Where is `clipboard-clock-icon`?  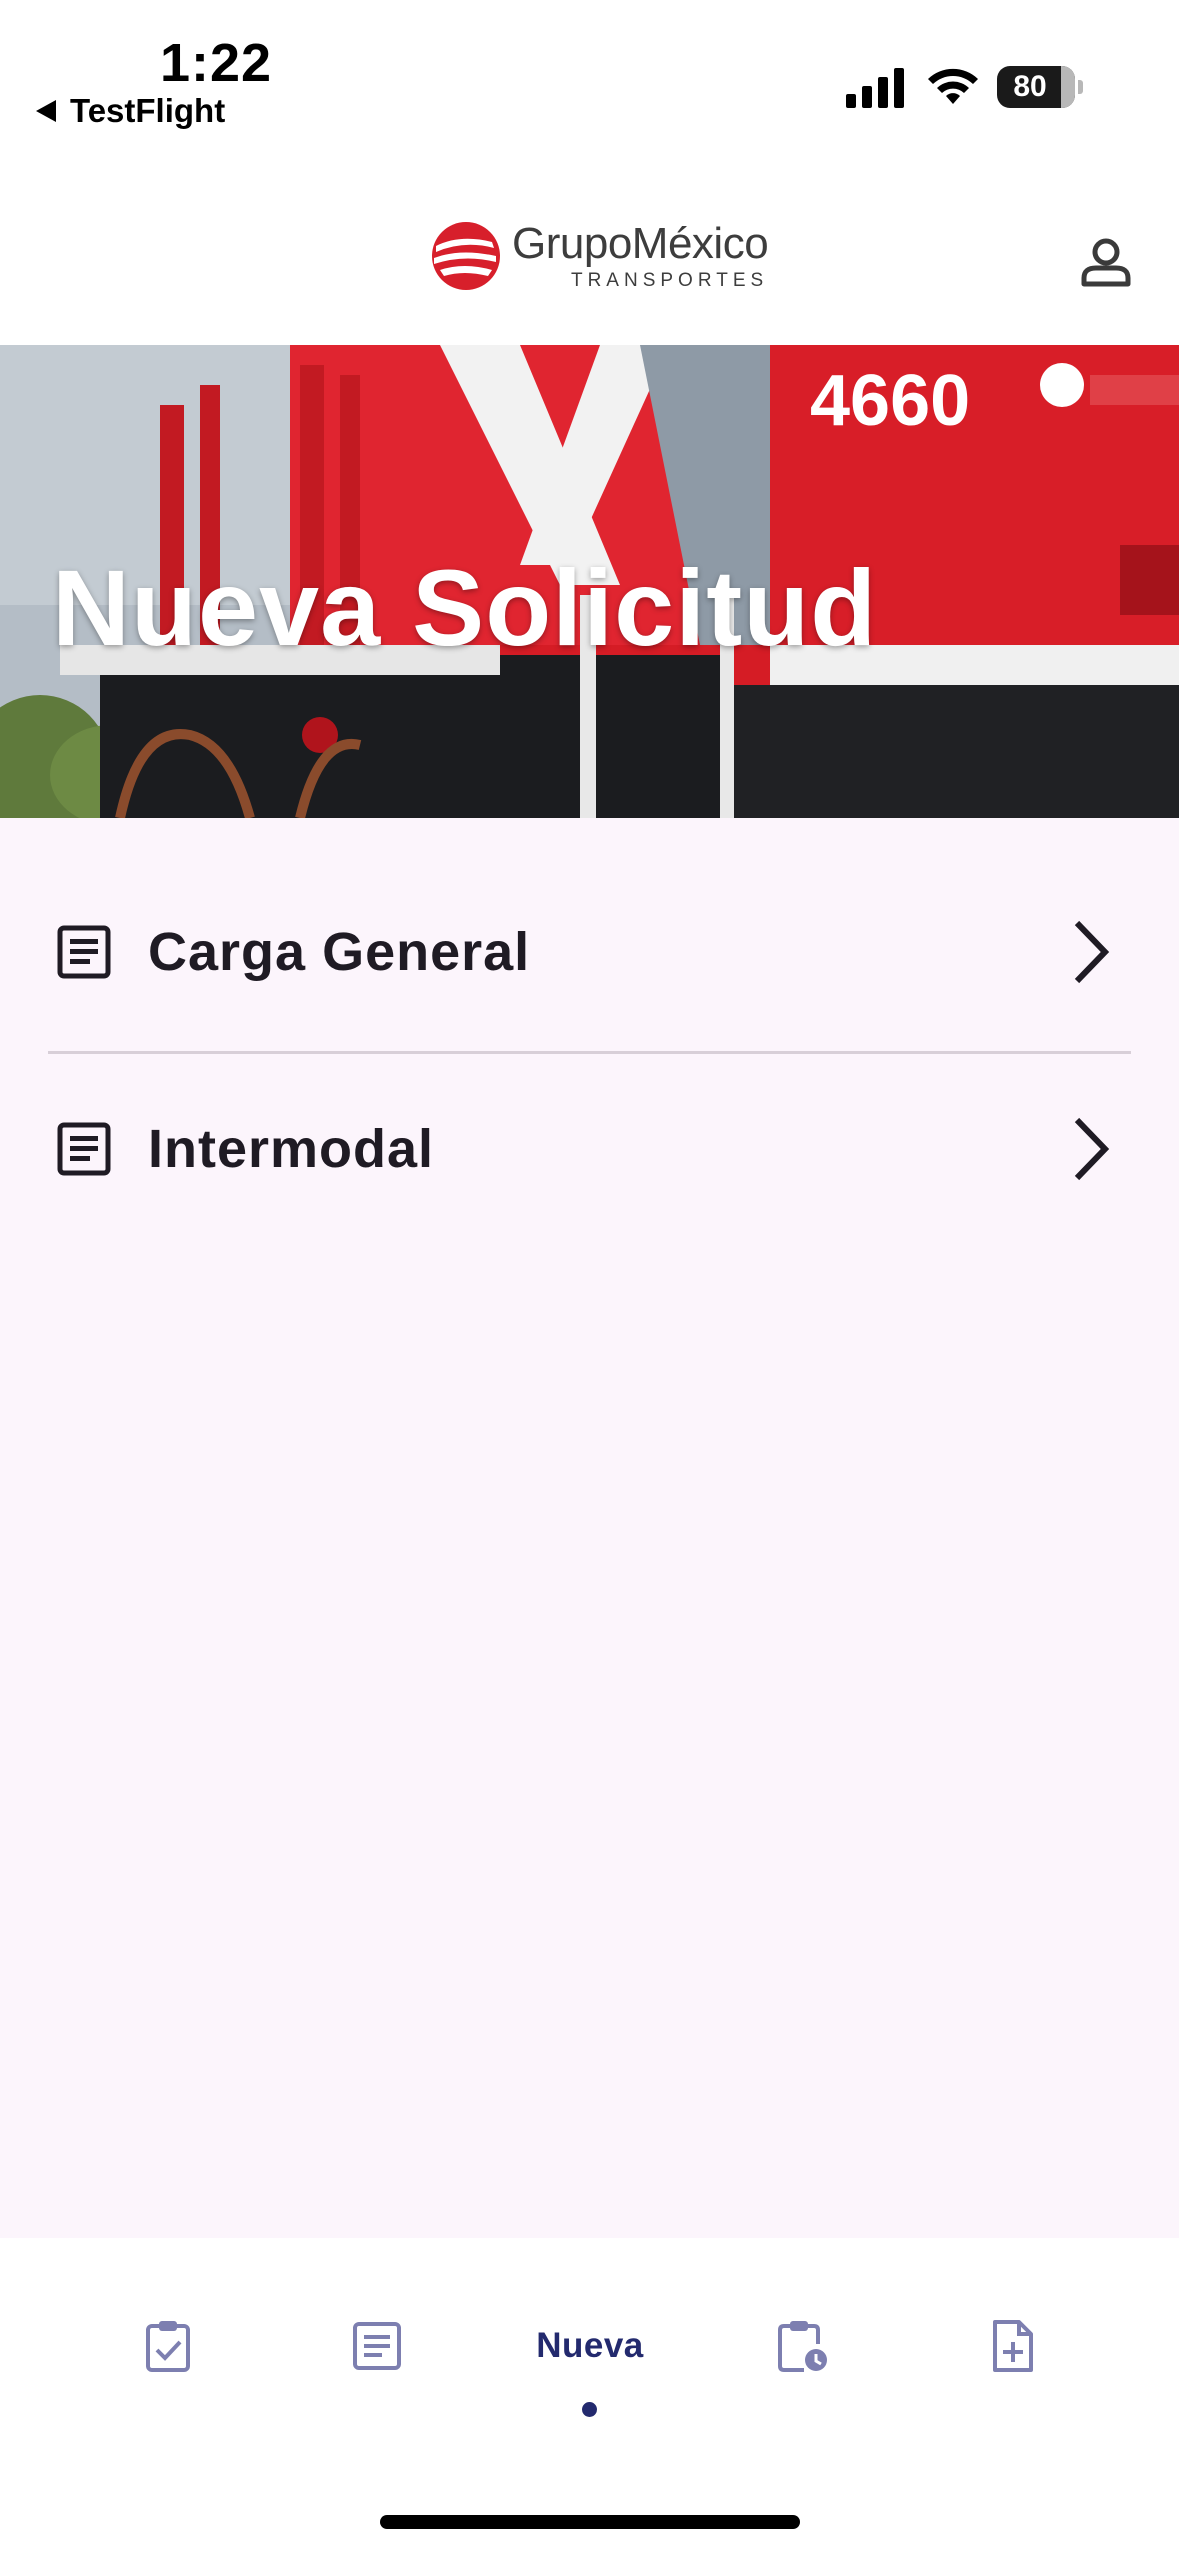
clipboard-clock-icon is located at coordinates (802, 2346).